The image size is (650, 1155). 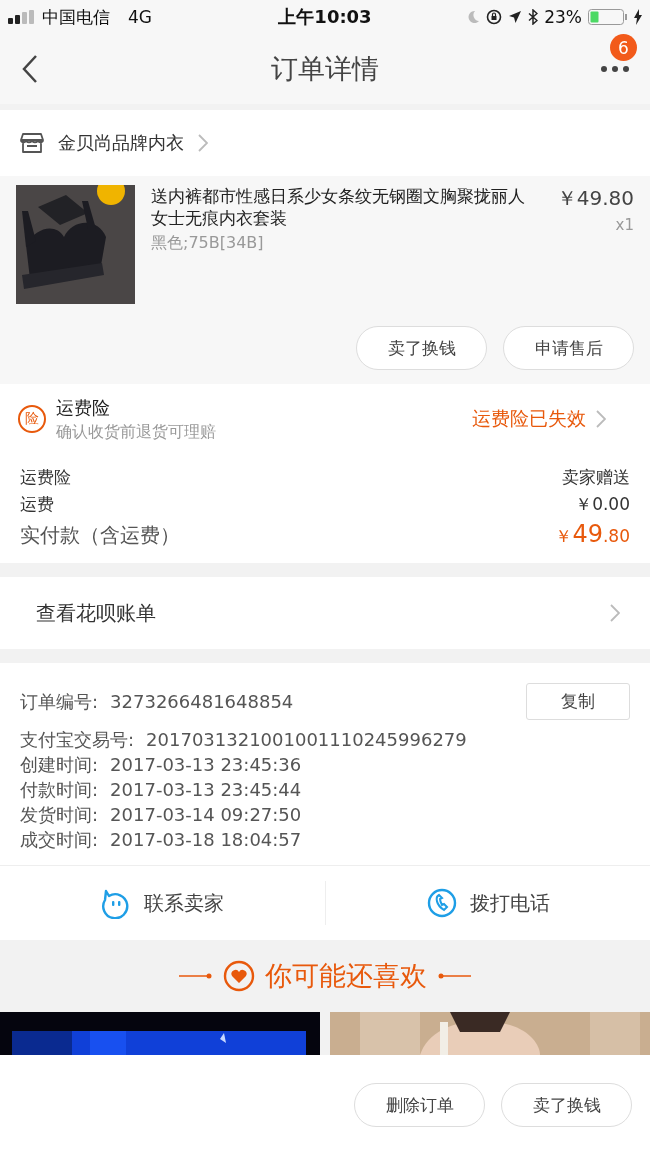 I want to click on fee-label: 运费险, so click(x=45, y=477).